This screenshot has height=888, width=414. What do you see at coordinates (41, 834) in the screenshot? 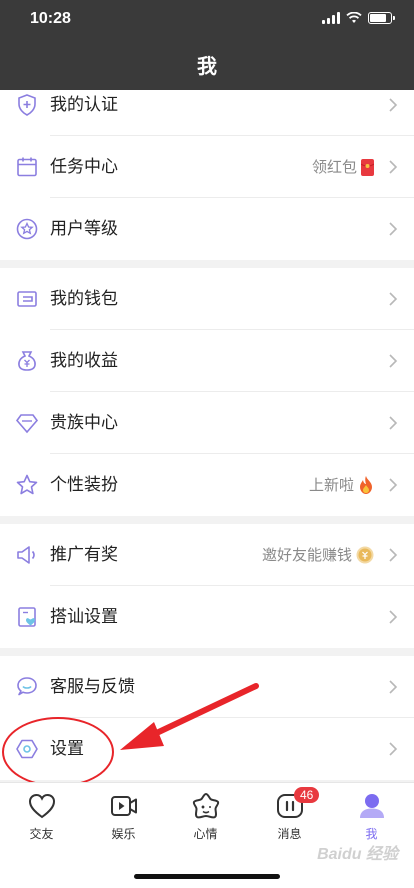
I see `tab-label: 交友` at bounding box center [41, 834].